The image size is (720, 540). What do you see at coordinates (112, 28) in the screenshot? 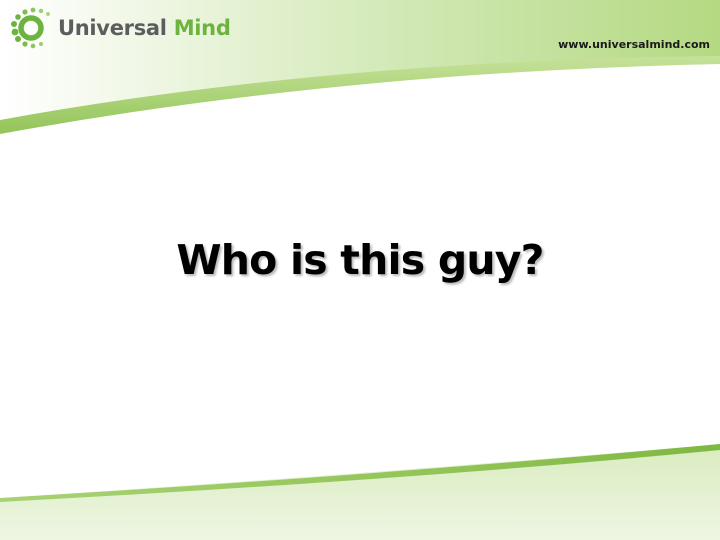
I see `brand-name-part1: Universal` at bounding box center [112, 28].